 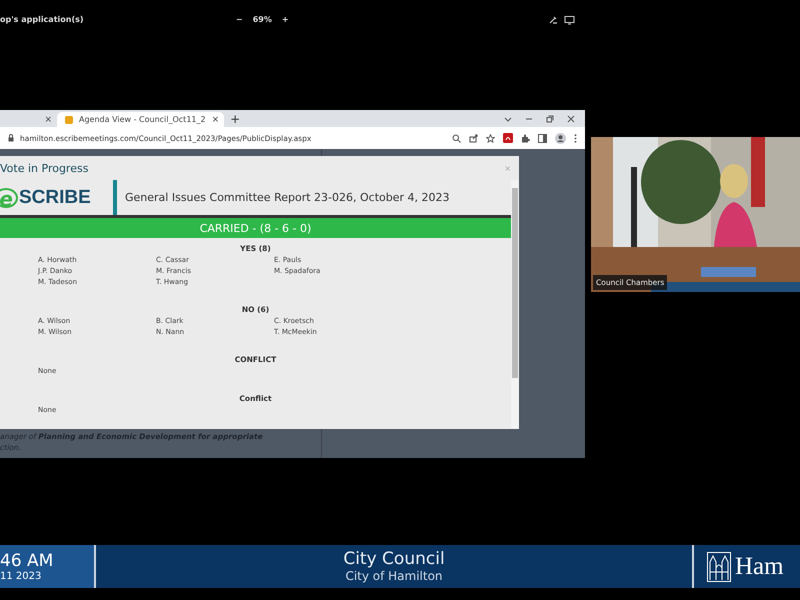 What do you see at coordinates (9, 198) in the screenshot?
I see `logo-mark: e` at bounding box center [9, 198].